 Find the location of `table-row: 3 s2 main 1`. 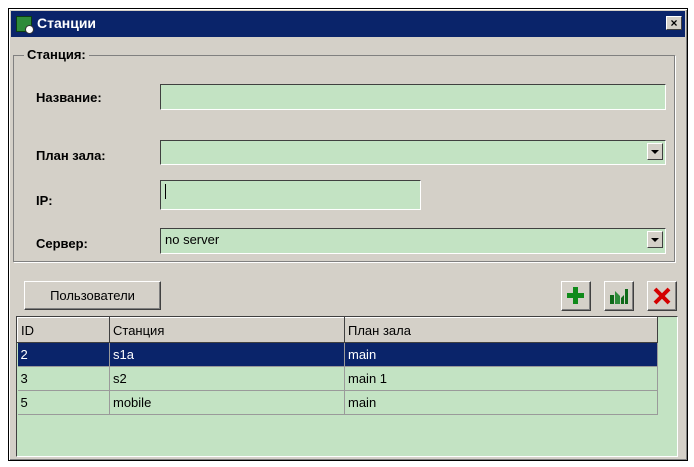

table-row: 3 s2 main 1 is located at coordinates (337, 378).